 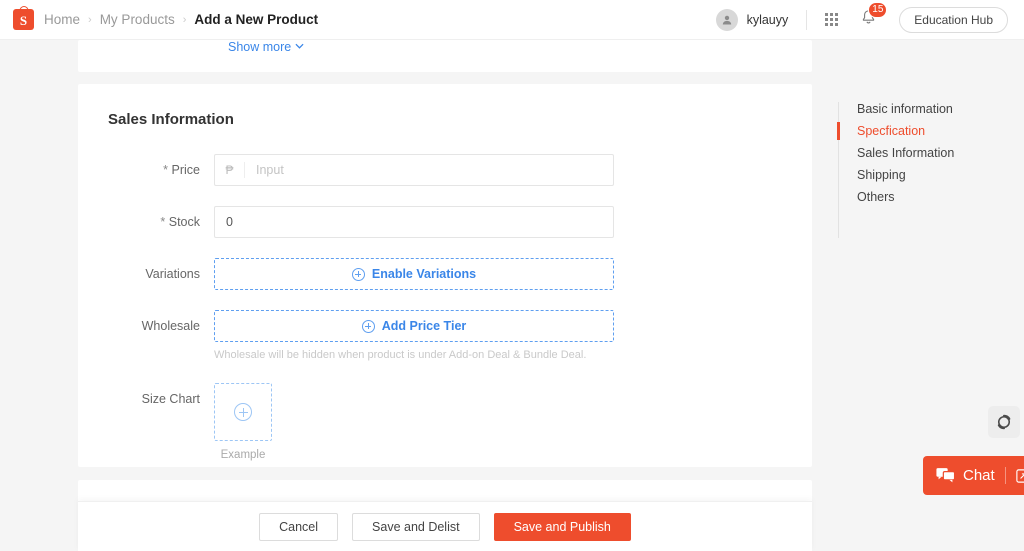 I want to click on notification-badge: 15, so click(x=878, y=9).